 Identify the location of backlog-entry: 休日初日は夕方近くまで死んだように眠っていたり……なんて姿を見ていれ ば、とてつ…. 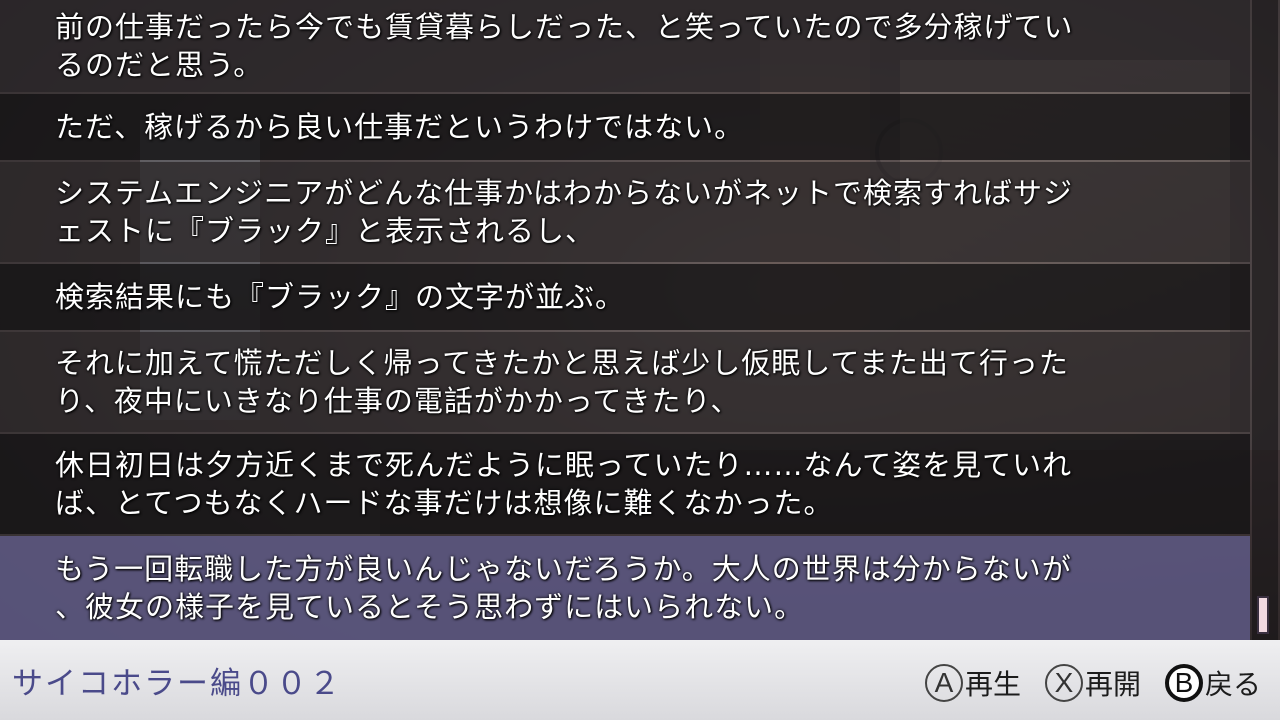
(625, 484).